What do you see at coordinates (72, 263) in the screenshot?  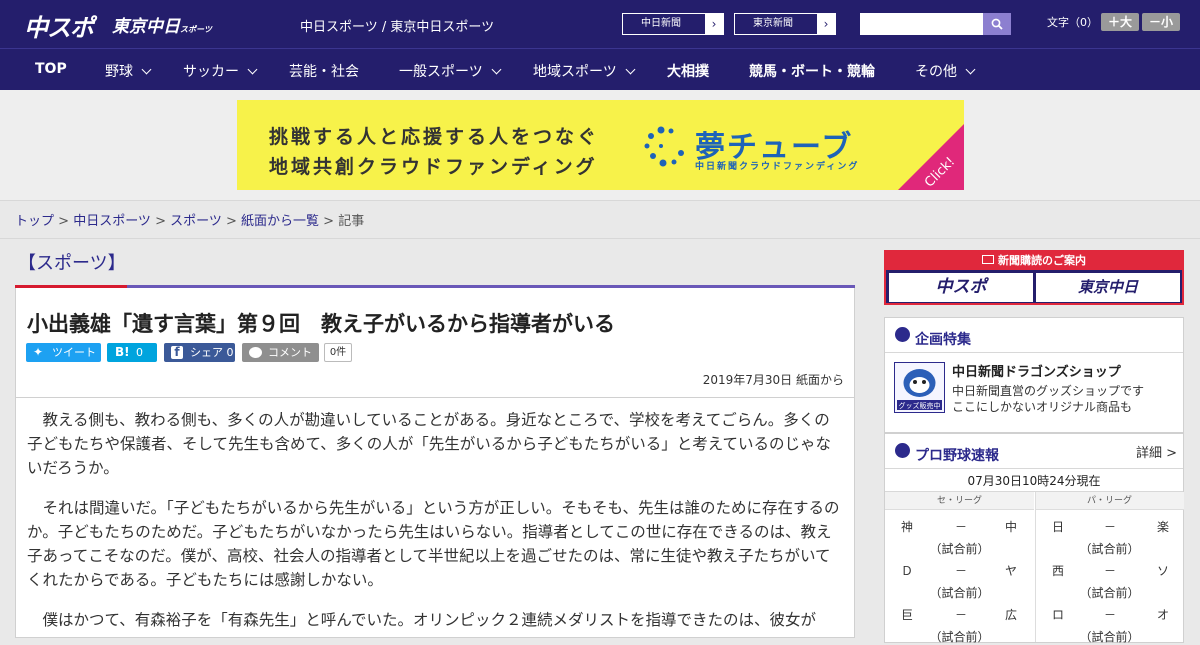 I see `section-label: 【スポーツ】` at bounding box center [72, 263].